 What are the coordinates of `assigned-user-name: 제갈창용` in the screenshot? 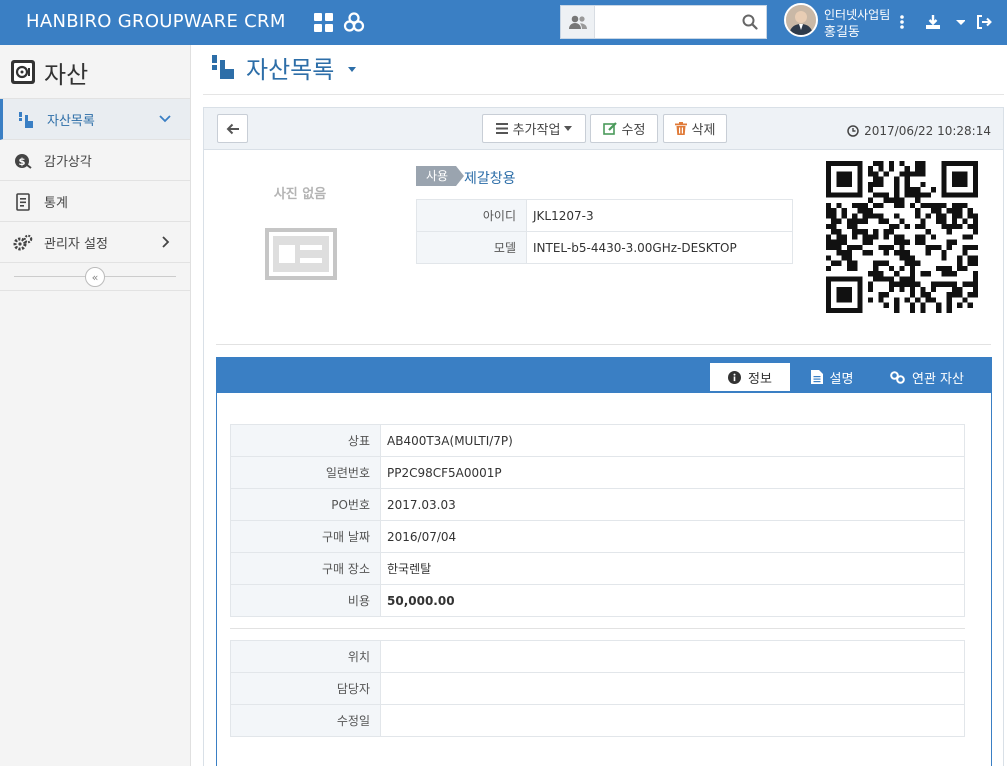 It's located at (490, 178).